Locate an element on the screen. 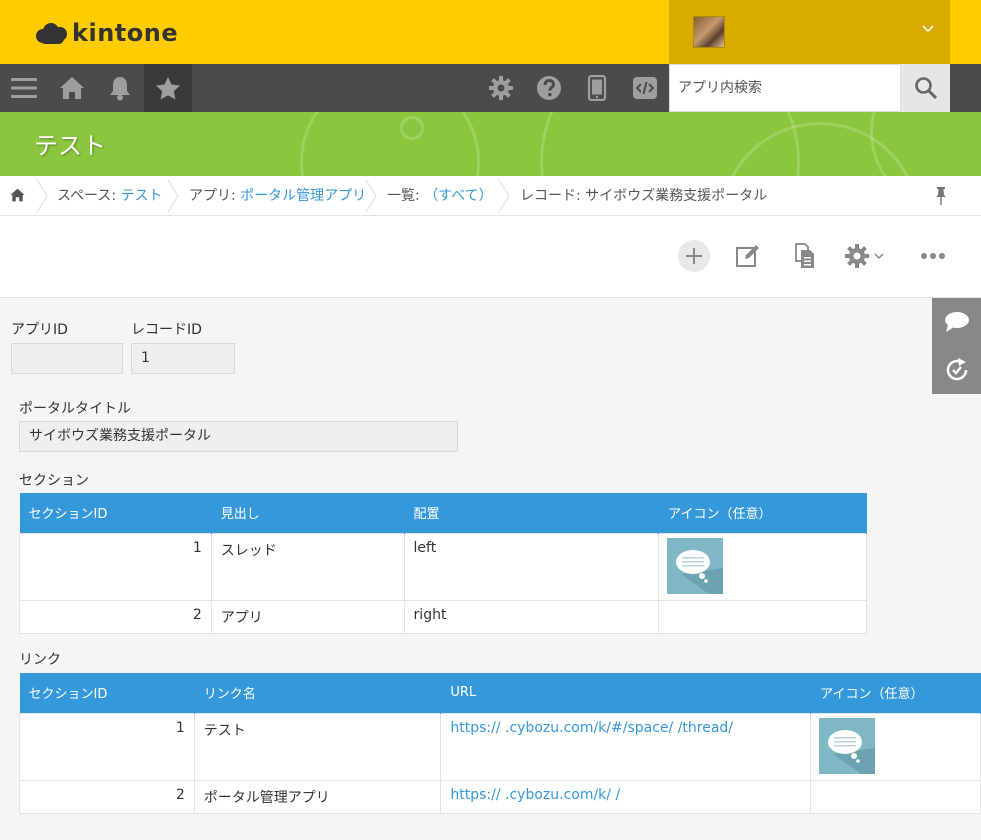 The width and height of the screenshot is (981, 840). help-button is located at coordinates (549, 88).